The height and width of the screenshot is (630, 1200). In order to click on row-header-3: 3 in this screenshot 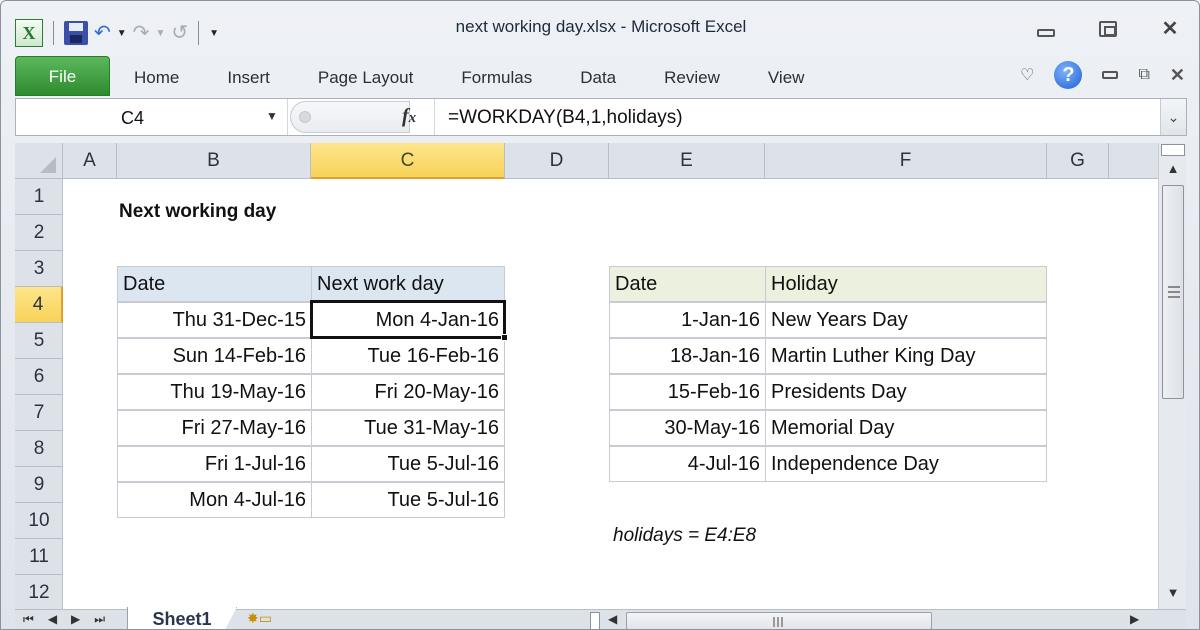, I will do `click(39, 269)`.